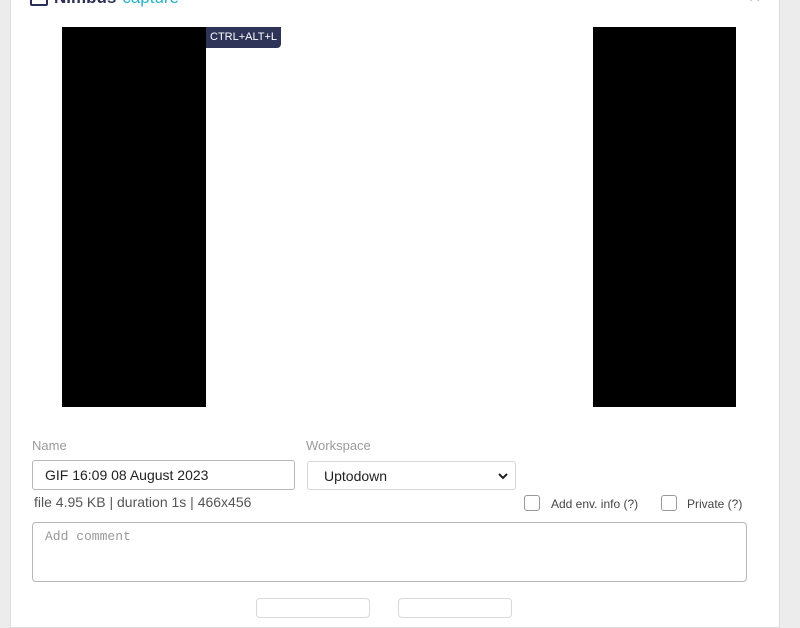 The height and width of the screenshot is (628, 800). I want to click on workspace-select: Uptodown, so click(411, 475).